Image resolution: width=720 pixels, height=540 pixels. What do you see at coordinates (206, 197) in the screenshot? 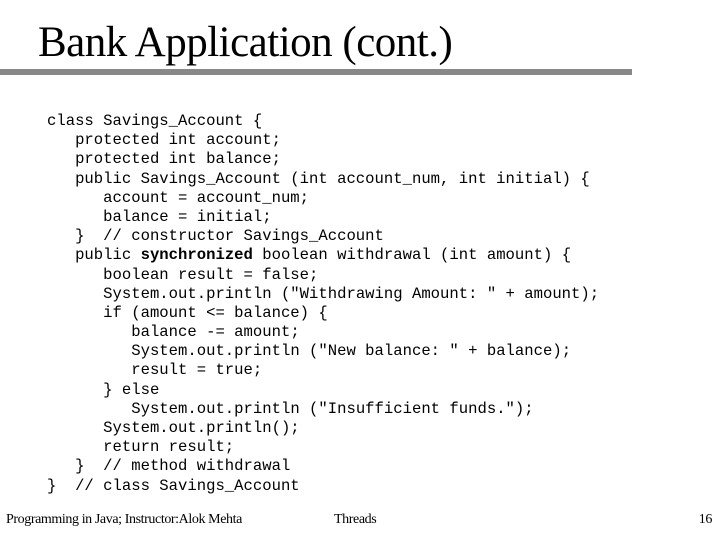
I see `code-line: account = account_num;` at bounding box center [206, 197].